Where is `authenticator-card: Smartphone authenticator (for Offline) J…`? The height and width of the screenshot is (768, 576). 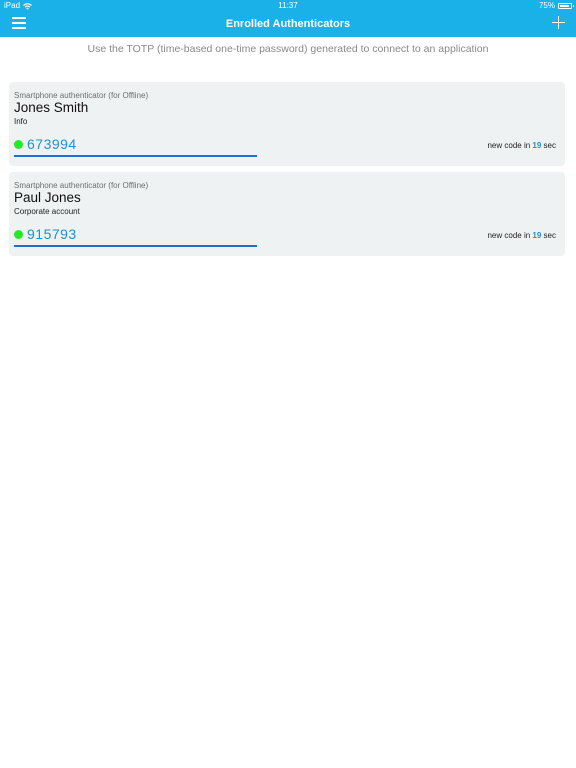
authenticator-card: Smartphone authenticator (for Offline) J… is located at coordinates (287, 124).